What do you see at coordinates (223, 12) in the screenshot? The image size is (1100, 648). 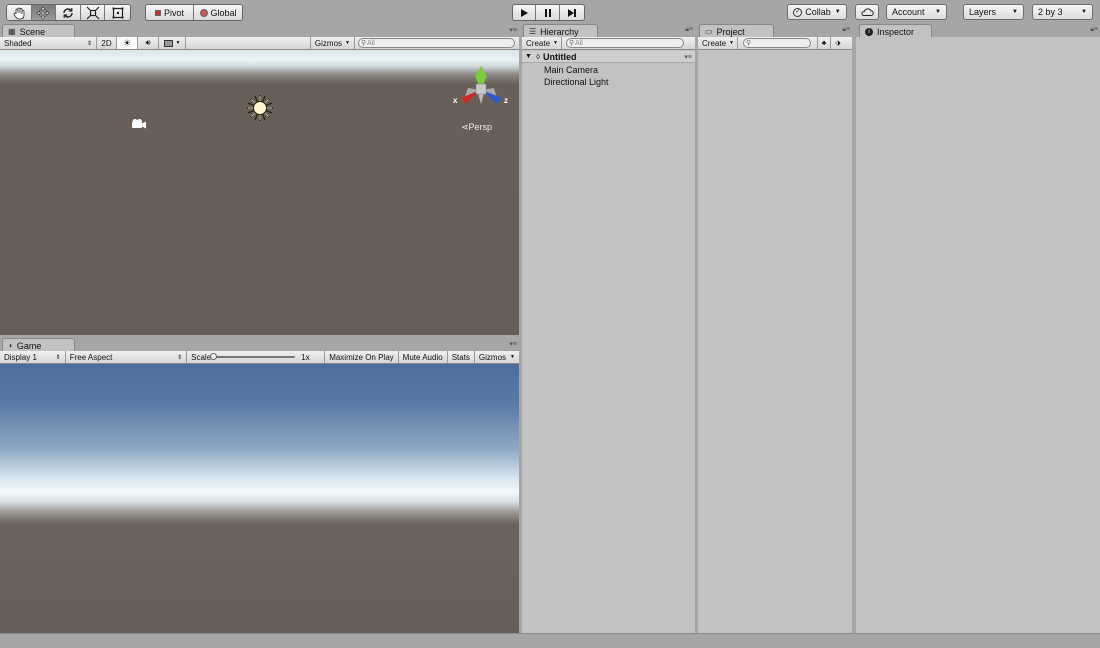 I see `global-label: Global` at bounding box center [223, 12].